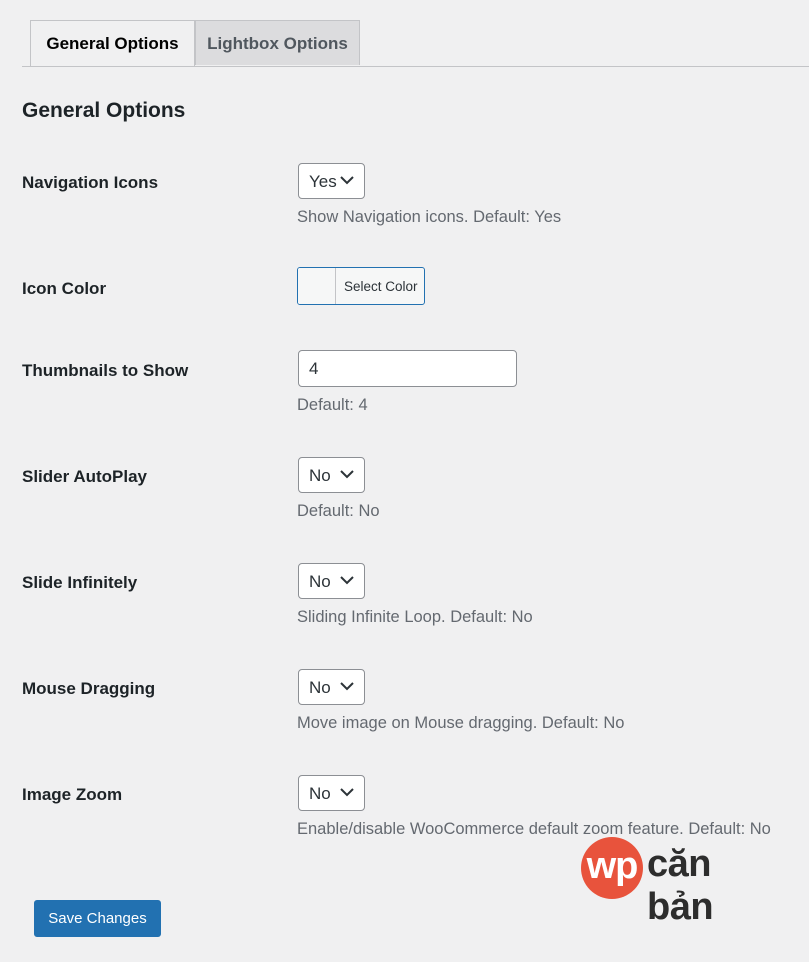  What do you see at coordinates (407, 368) in the screenshot?
I see `thumbnails-input` at bounding box center [407, 368].